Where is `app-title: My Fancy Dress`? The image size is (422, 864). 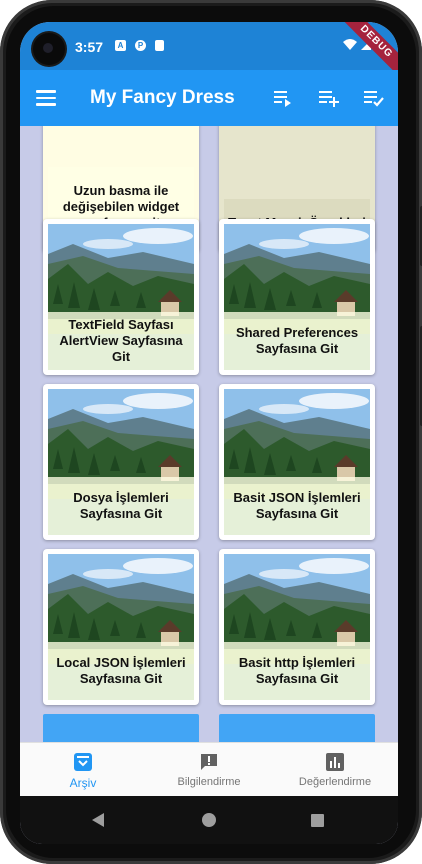
app-title: My Fancy Dress is located at coordinates (162, 97).